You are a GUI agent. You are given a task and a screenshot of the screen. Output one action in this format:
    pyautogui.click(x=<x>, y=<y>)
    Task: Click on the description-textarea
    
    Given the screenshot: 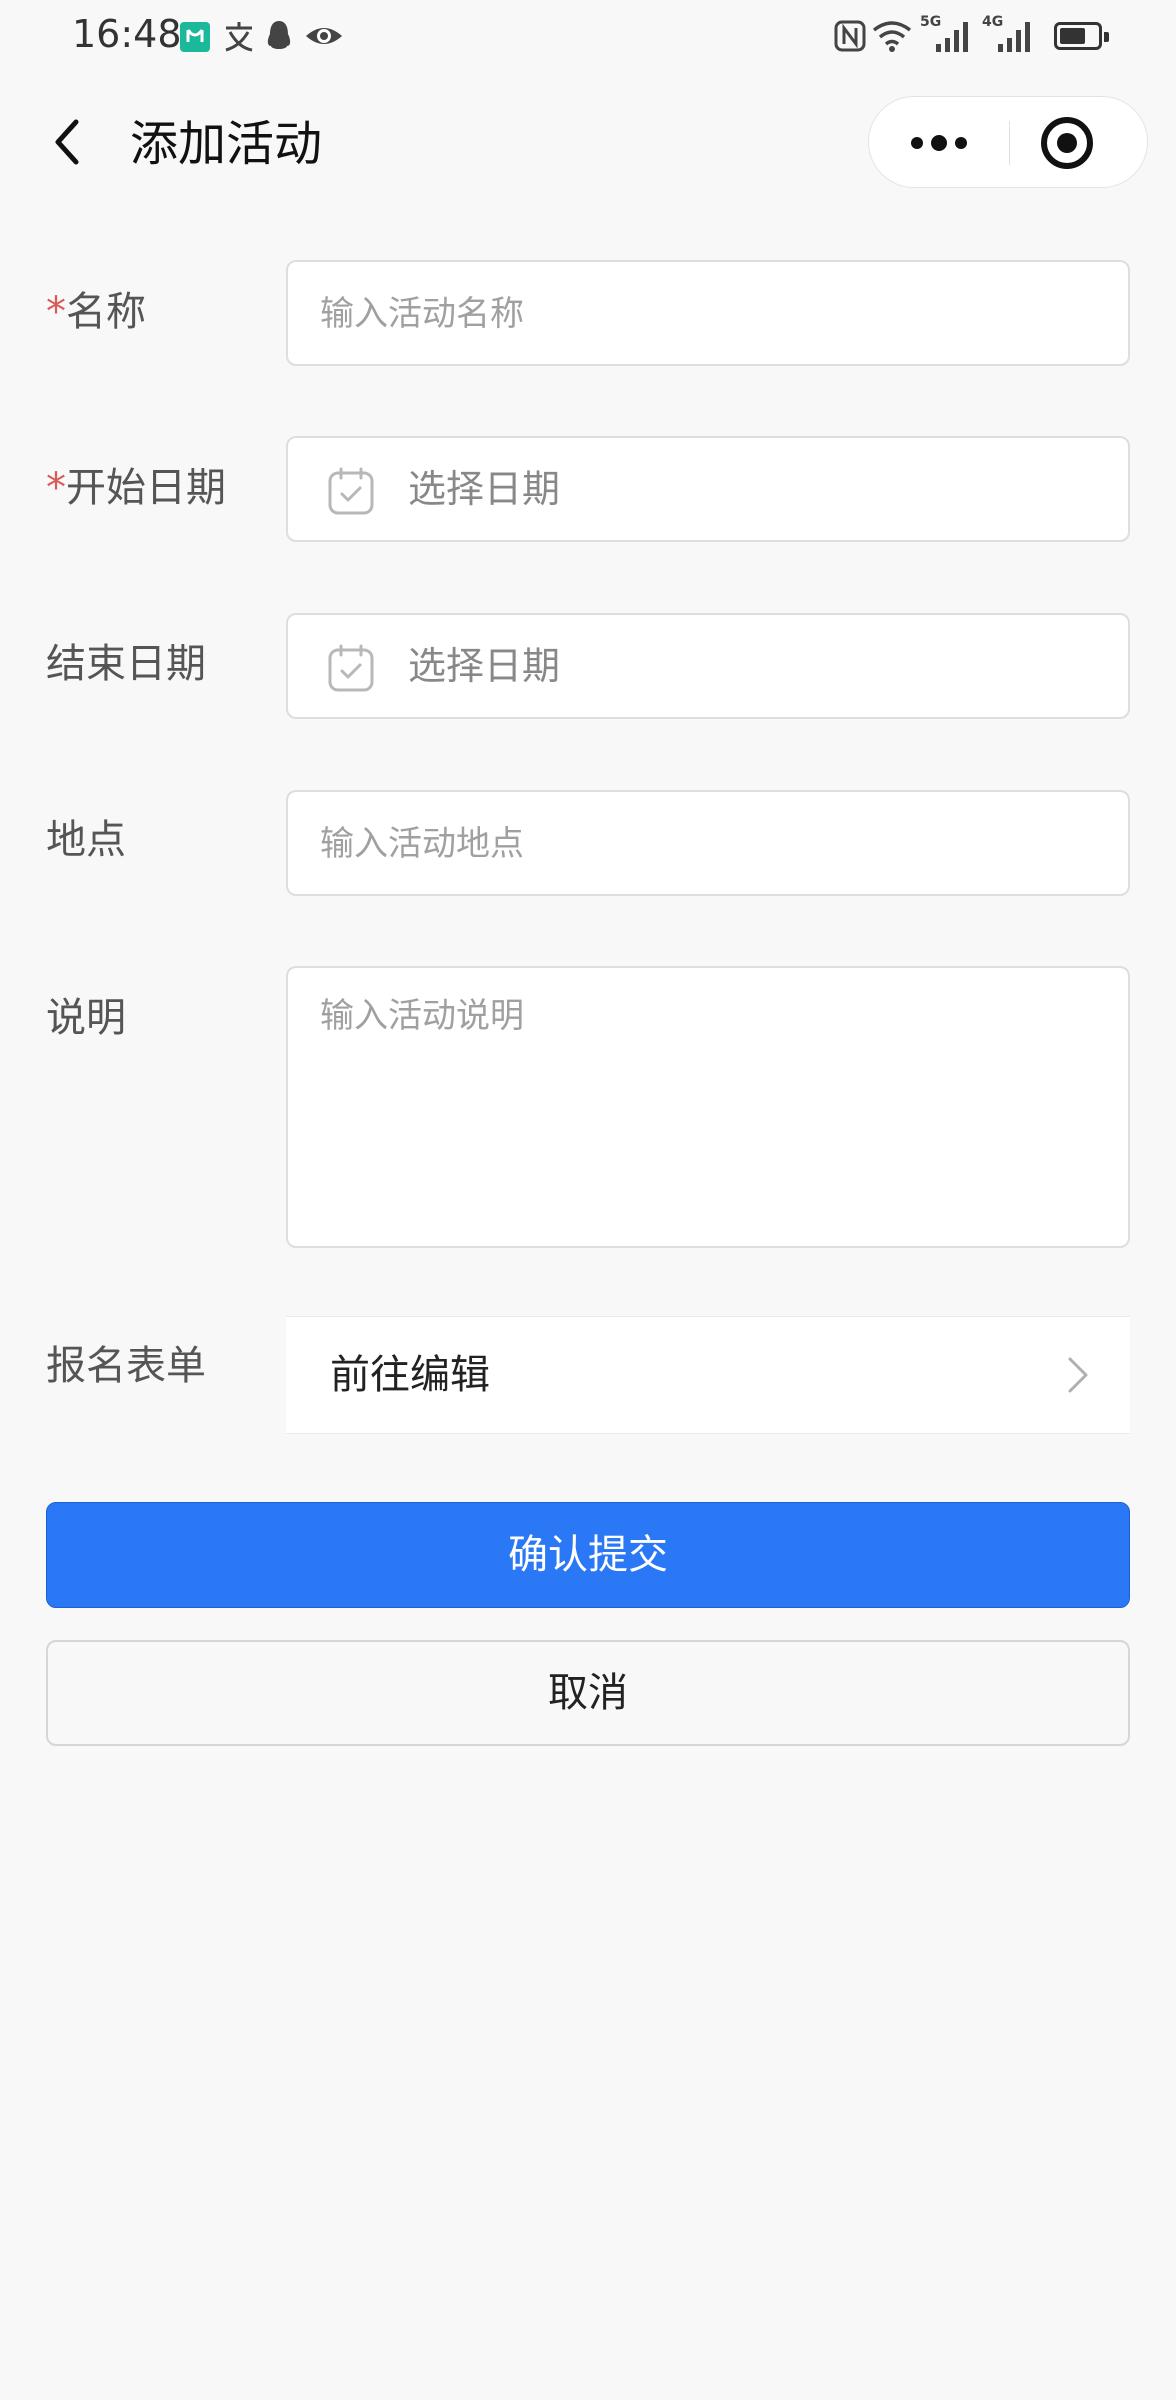 What is the action you would take?
    pyautogui.click(x=710, y=1108)
    